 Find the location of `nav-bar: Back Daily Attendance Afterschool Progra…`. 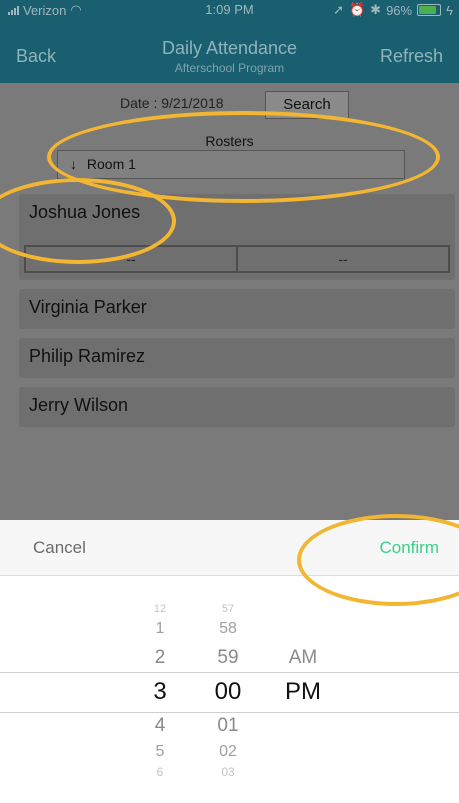

nav-bar: Back Daily Attendance Afterschool Progra… is located at coordinates (229, 51).